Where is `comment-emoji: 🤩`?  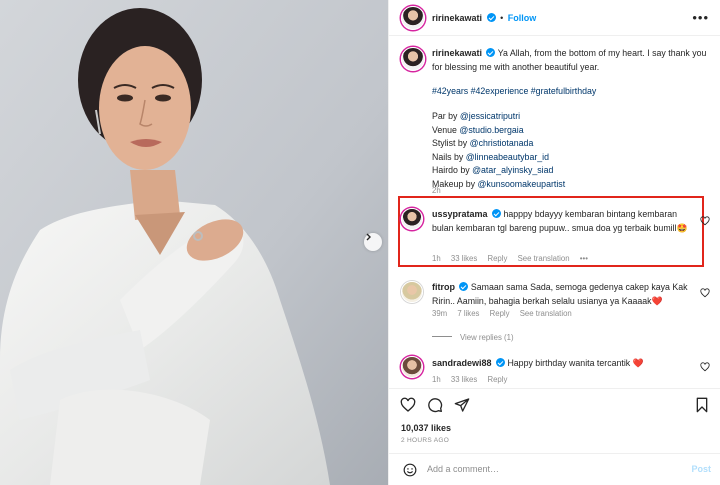
comment-emoji: 🤩 is located at coordinates (682, 227).